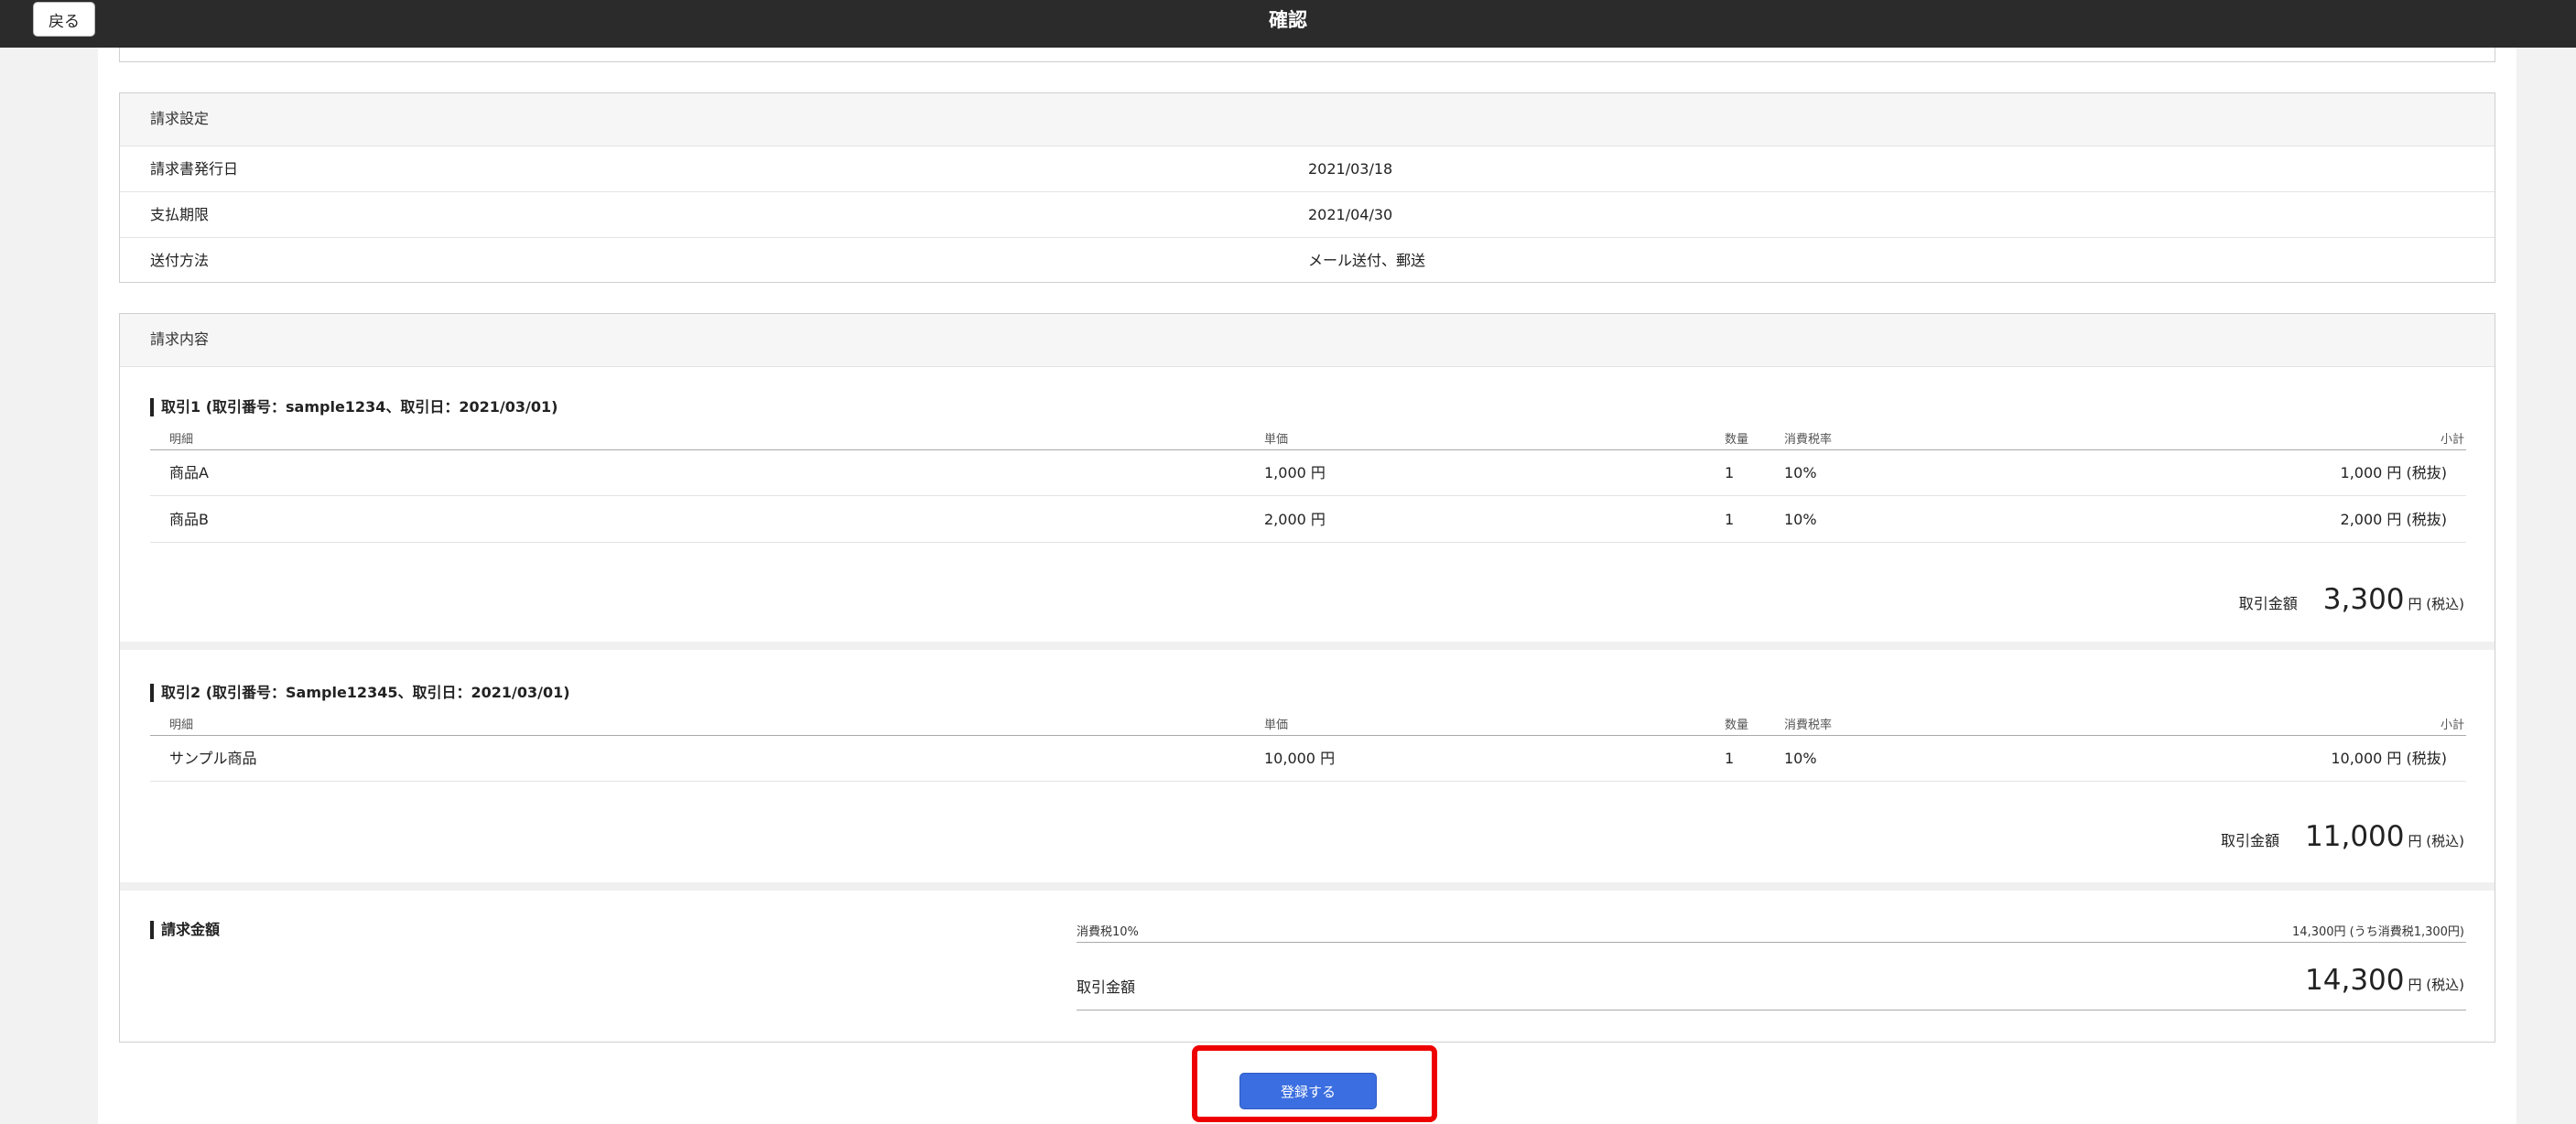  I want to click on table-row: 商品B 2,000 円 1 10% 2,000 円 (税抜), so click(1308, 520).